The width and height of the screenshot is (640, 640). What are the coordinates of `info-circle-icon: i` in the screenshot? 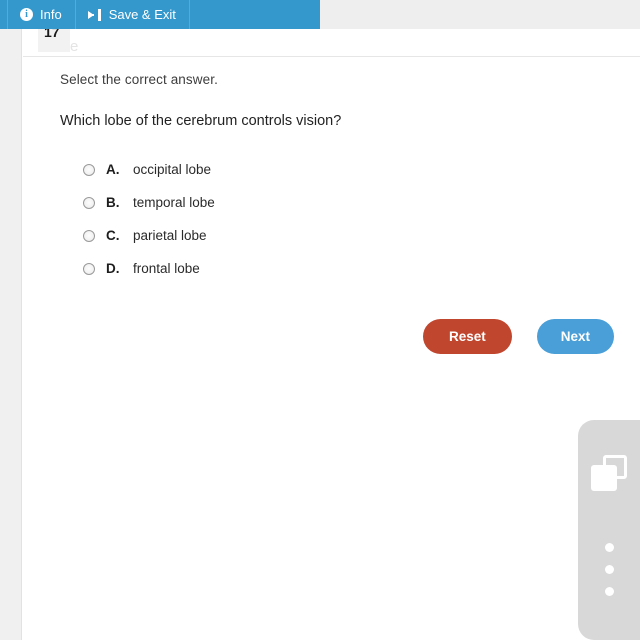 It's located at (26, 14).